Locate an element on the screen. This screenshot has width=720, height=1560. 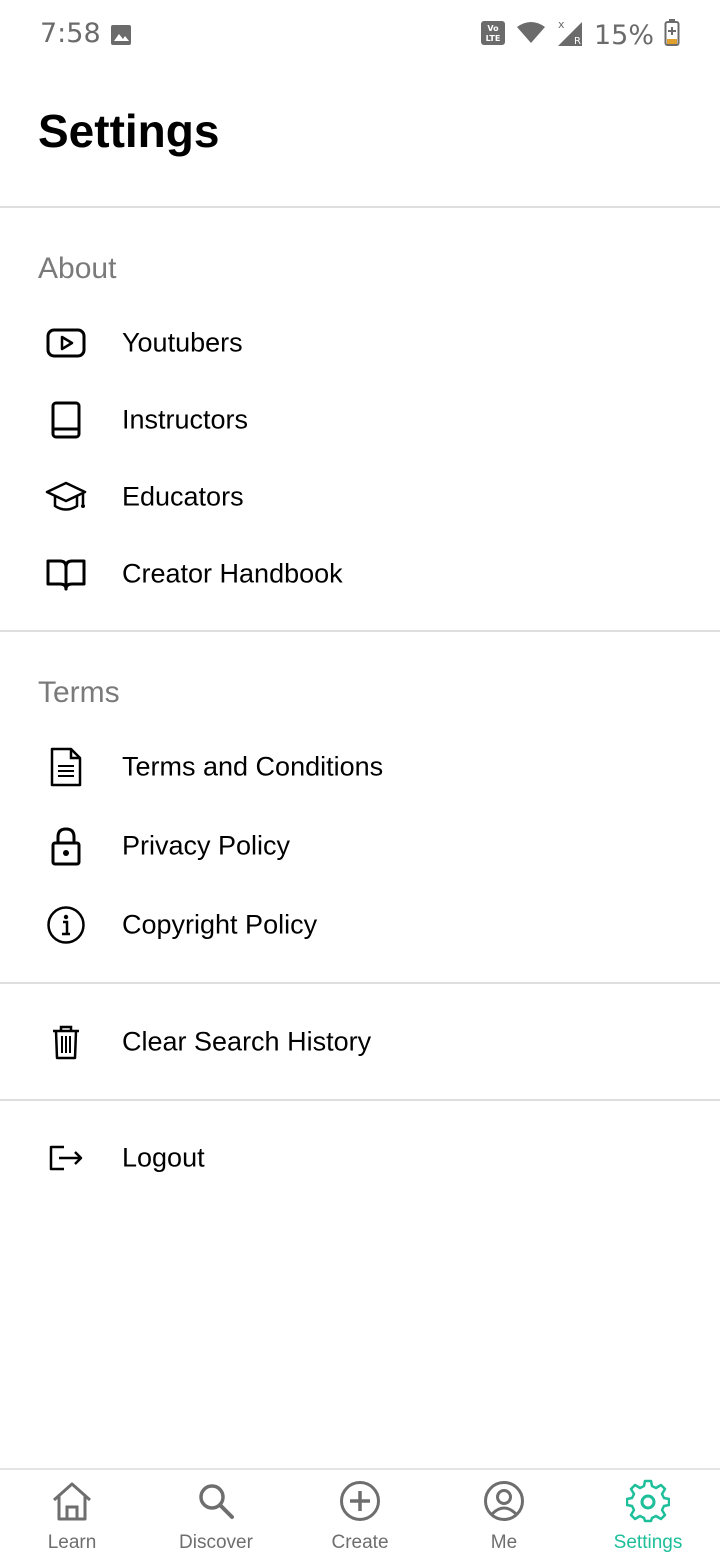
settings-item-privacy-policy: Privacy Policy is located at coordinates (360, 846).